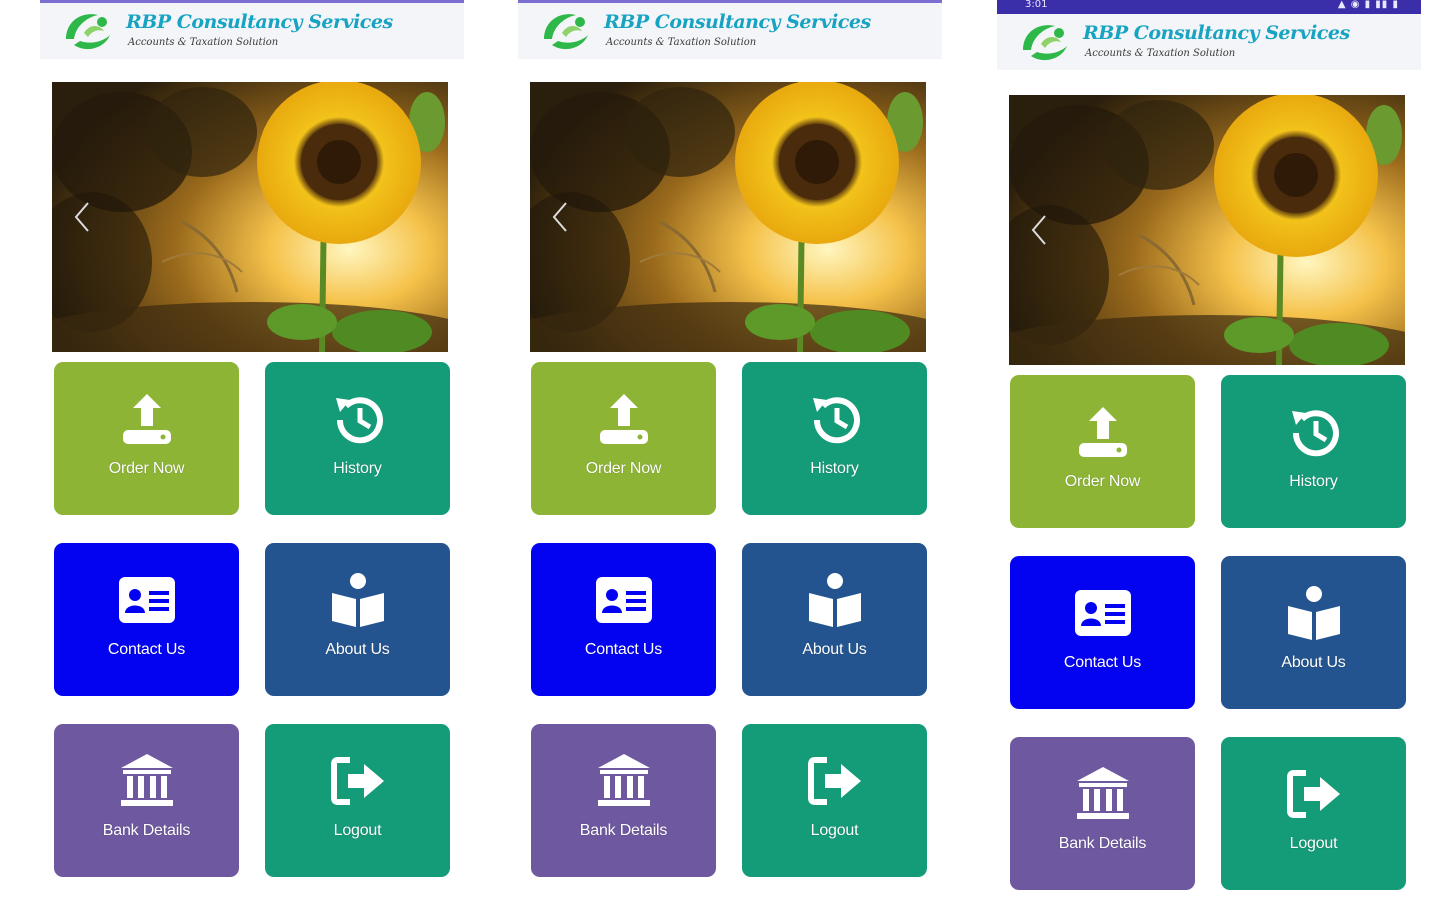 The width and height of the screenshot is (1440, 900). I want to click on status-bar: 3:01 ▲ ◉ ▮ ▮▮ ▮, so click(1209, 7).